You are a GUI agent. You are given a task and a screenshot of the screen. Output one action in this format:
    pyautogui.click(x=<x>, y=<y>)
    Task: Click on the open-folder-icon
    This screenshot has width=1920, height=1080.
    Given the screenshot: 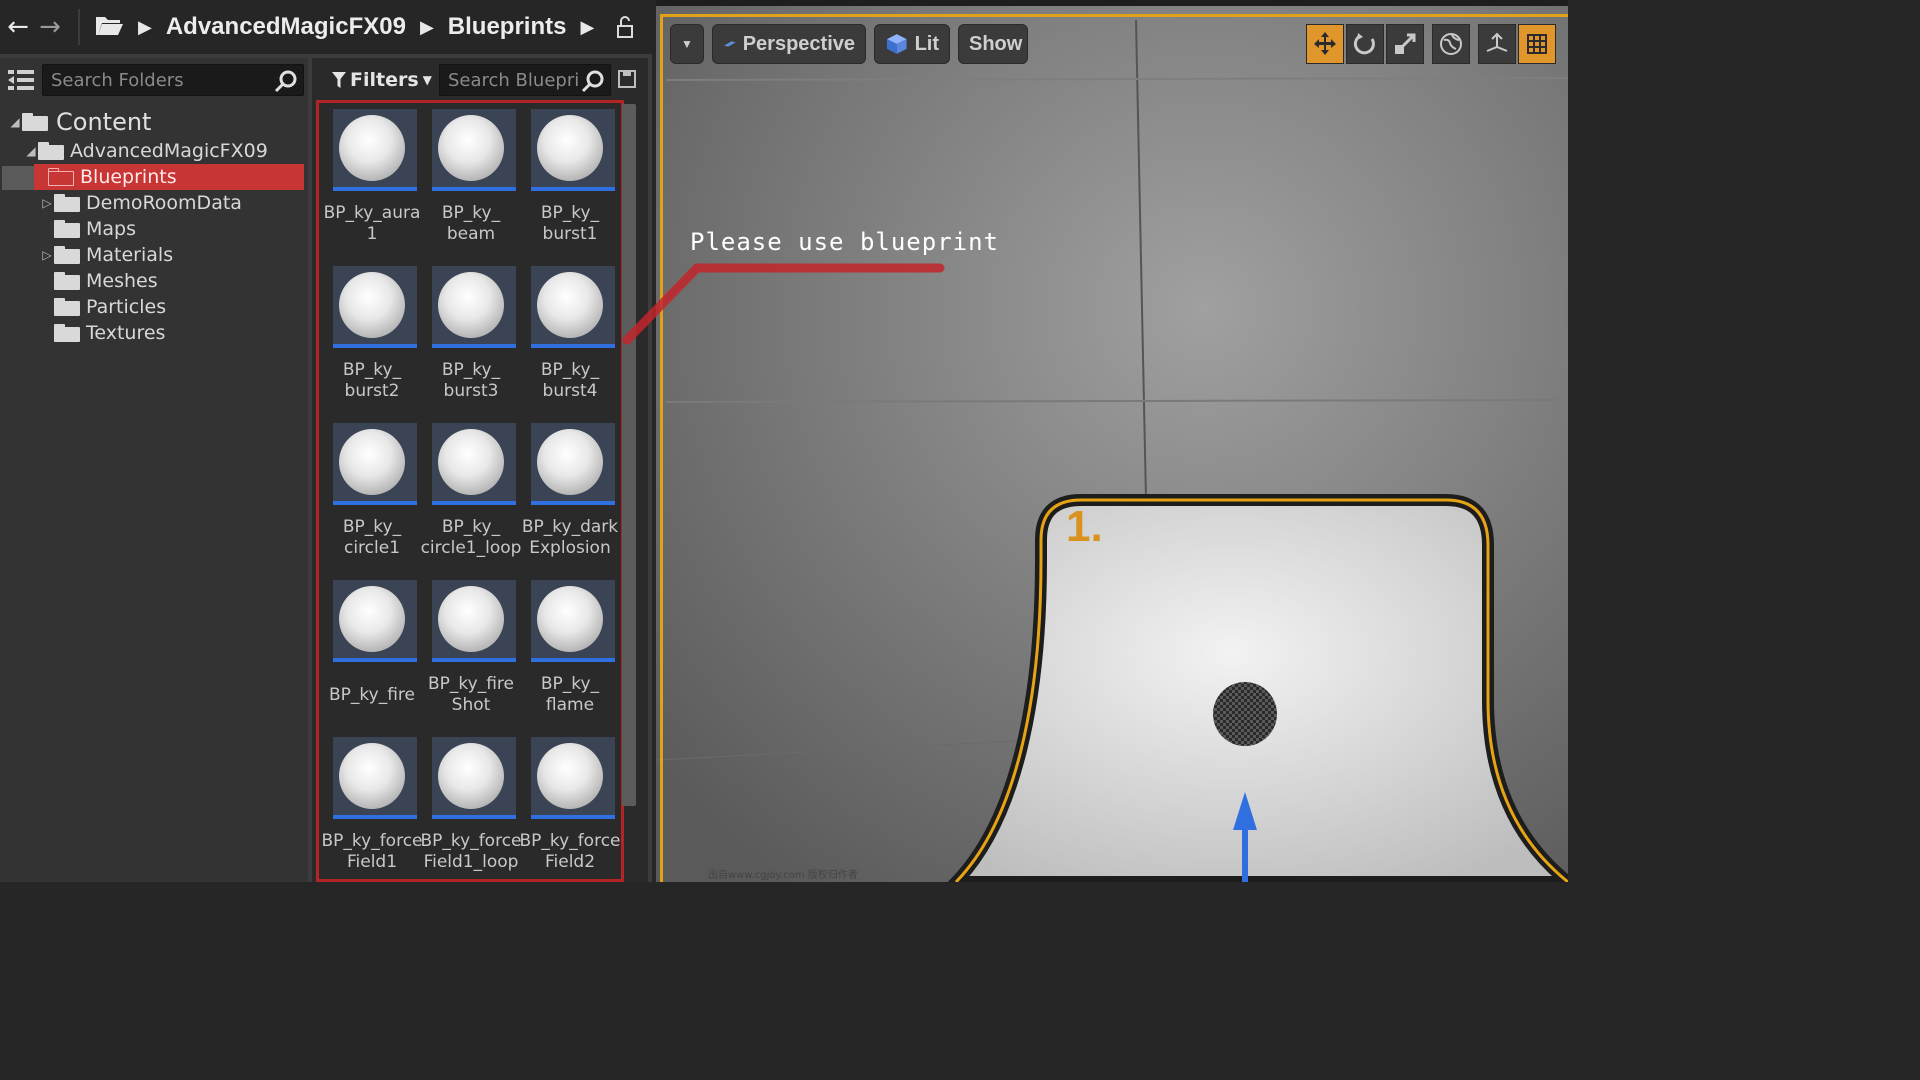 What is the action you would take?
    pyautogui.click(x=109, y=27)
    